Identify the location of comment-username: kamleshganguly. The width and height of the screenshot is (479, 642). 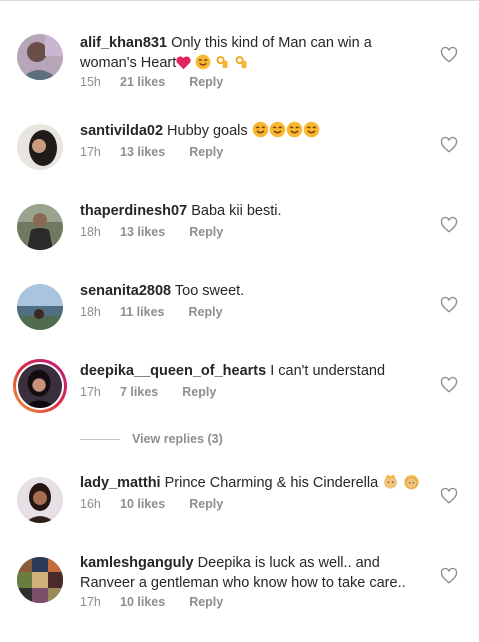
(137, 563).